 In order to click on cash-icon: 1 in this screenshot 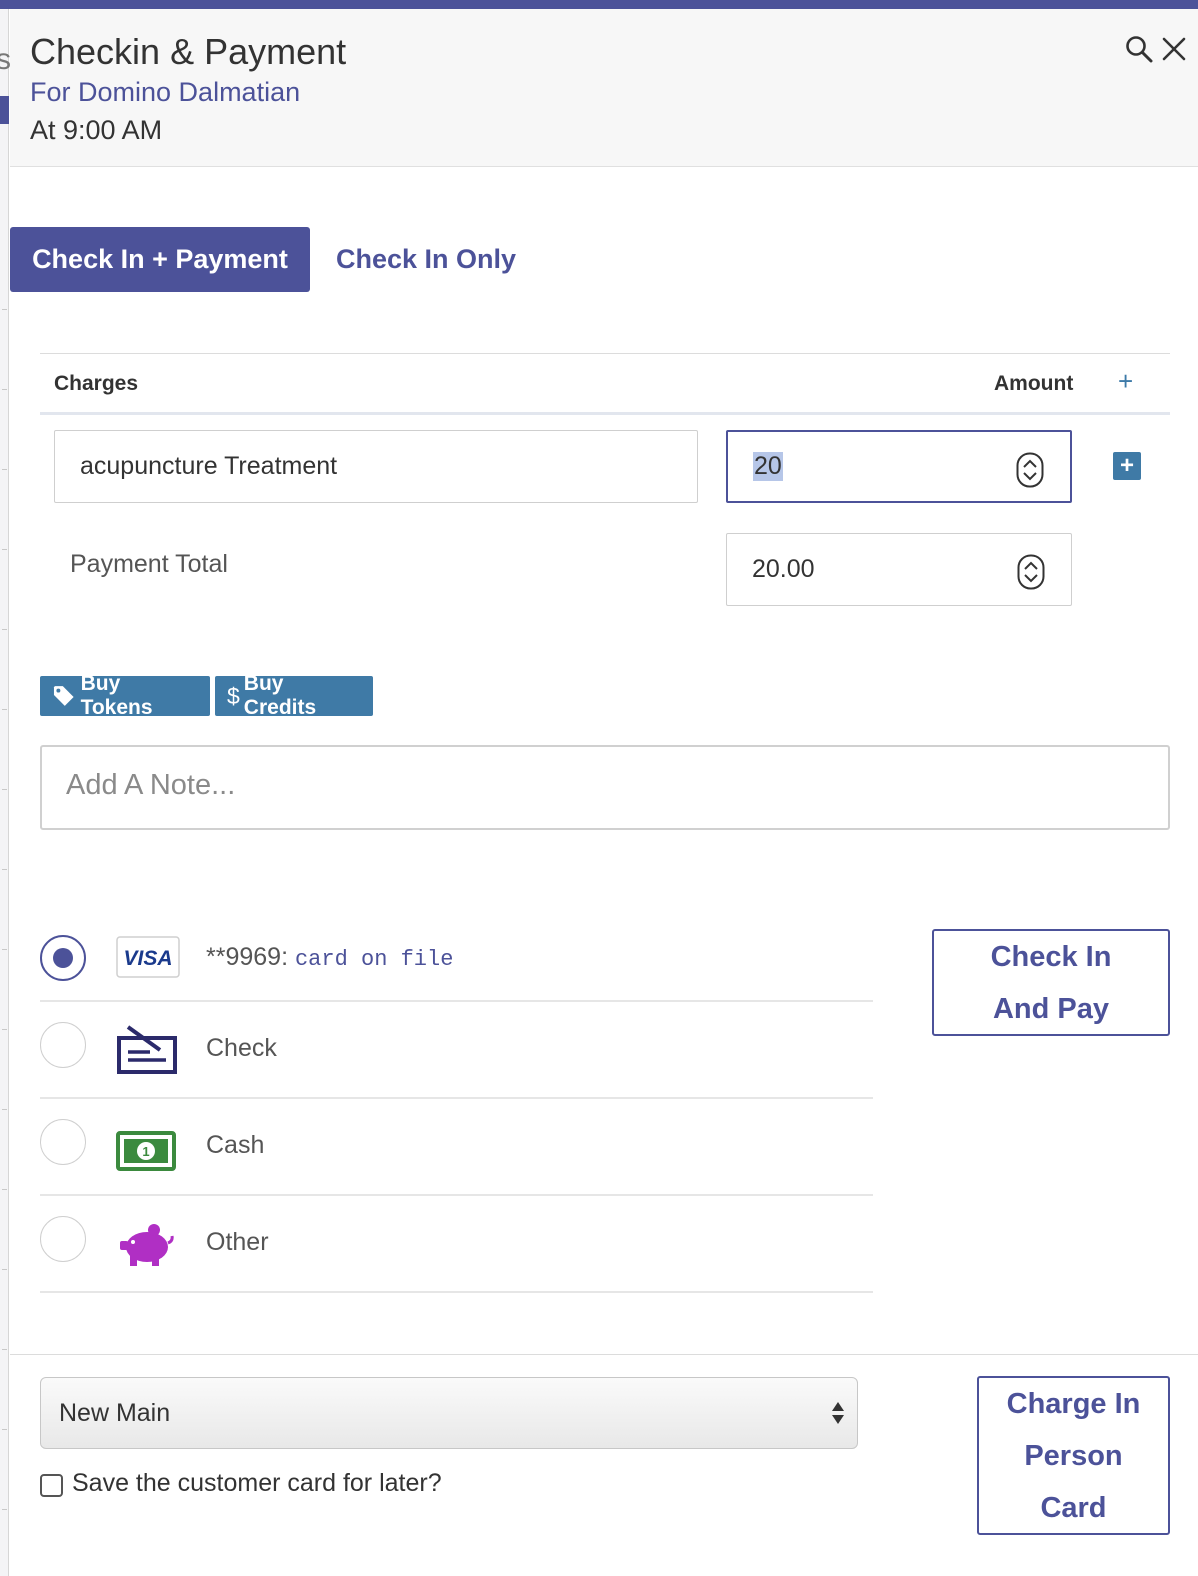, I will do `click(146, 1151)`.